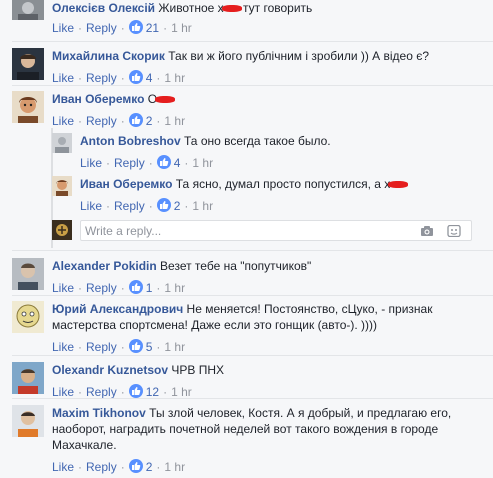 The width and height of the screenshot is (493, 478). What do you see at coordinates (62, 230) in the screenshot?
I see `current-user-avatar` at bounding box center [62, 230].